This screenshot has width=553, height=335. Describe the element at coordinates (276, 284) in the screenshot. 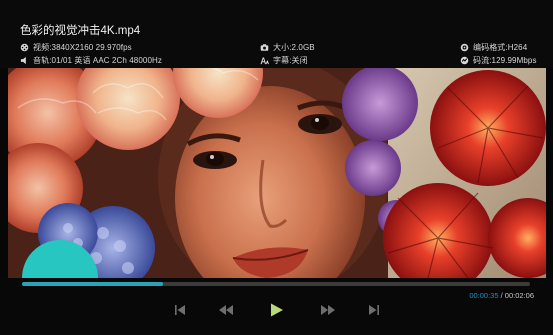

I see `progress-bar` at that location.